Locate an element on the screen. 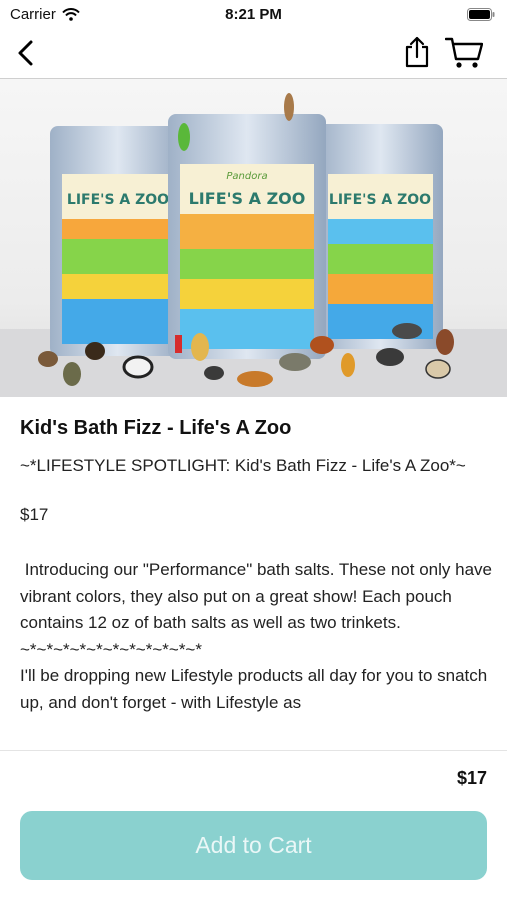 Image resolution: width=507 pixels, height=900 pixels. bath-fizz-pouch-left: LIFE'S A ZOO is located at coordinates (117, 241).